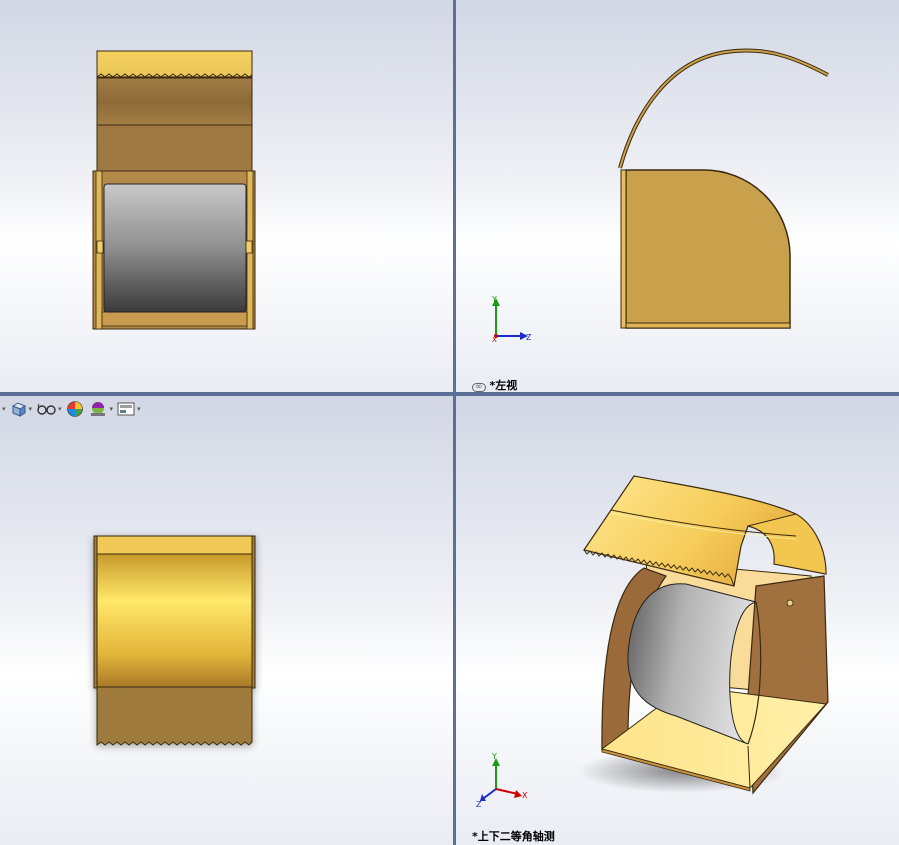  What do you see at coordinates (174, 716) in the screenshot?
I see `paper-strip` at bounding box center [174, 716].